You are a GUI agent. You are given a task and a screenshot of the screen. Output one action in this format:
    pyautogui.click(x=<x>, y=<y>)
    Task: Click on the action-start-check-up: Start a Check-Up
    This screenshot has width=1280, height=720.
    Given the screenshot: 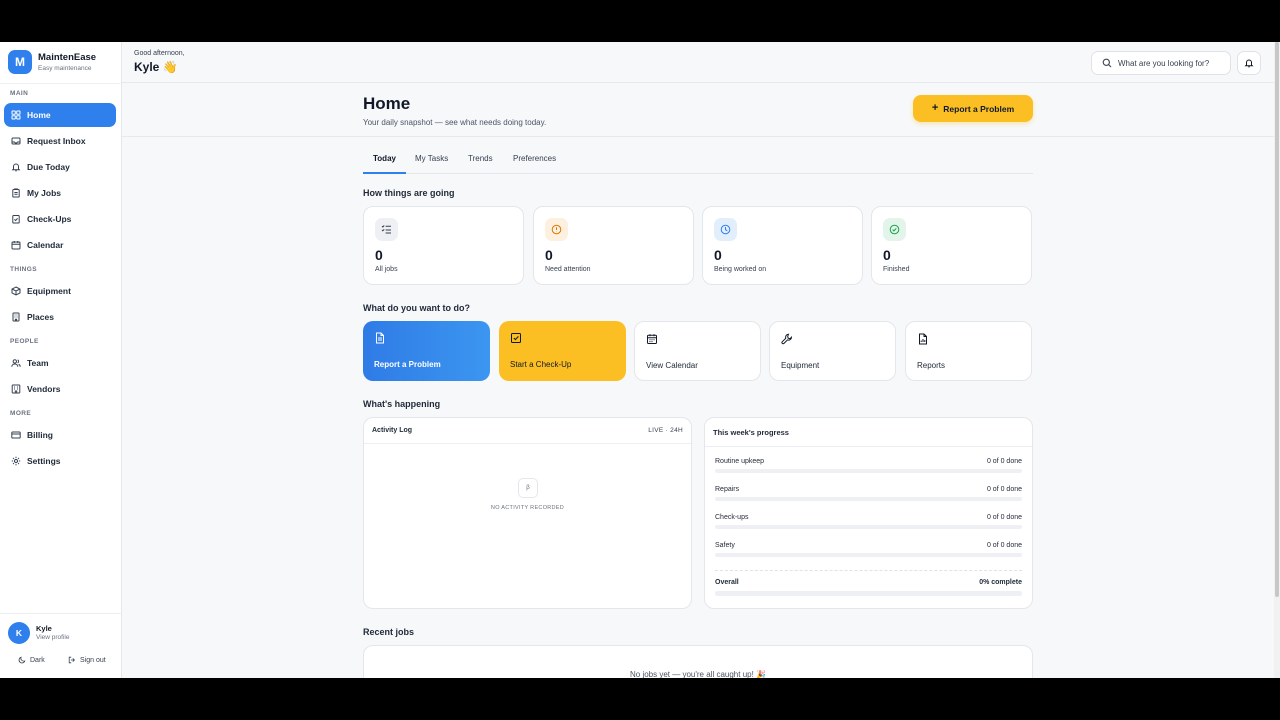 What is the action you would take?
    pyautogui.click(x=562, y=351)
    